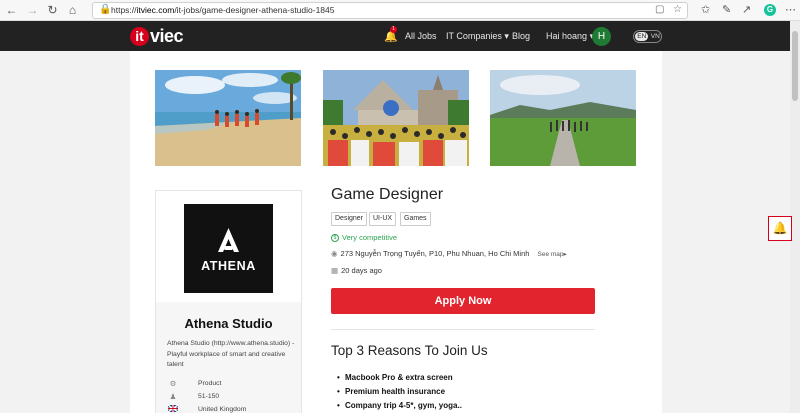 The height and width of the screenshot is (413, 800). Describe the element at coordinates (409, 350) in the screenshot. I see `reasons-title: Top 3 Reasons To Join Us` at that location.